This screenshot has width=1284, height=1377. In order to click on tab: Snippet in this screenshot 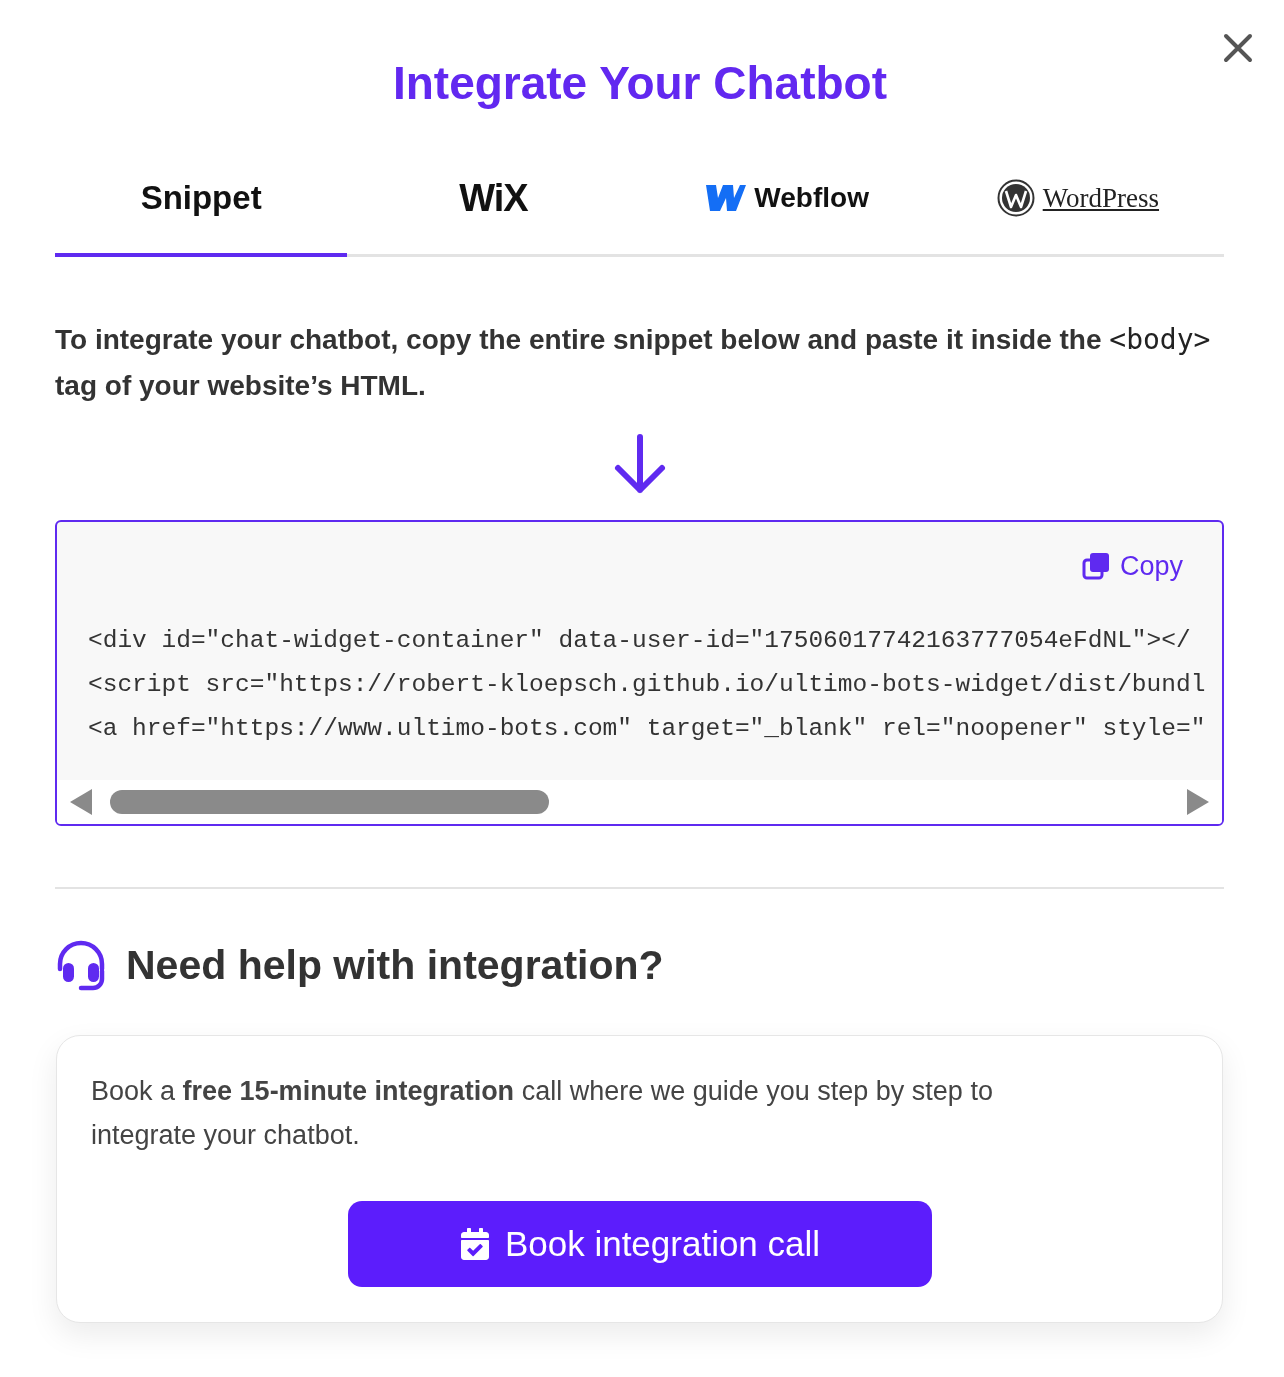, I will do `click(201, 208)`.